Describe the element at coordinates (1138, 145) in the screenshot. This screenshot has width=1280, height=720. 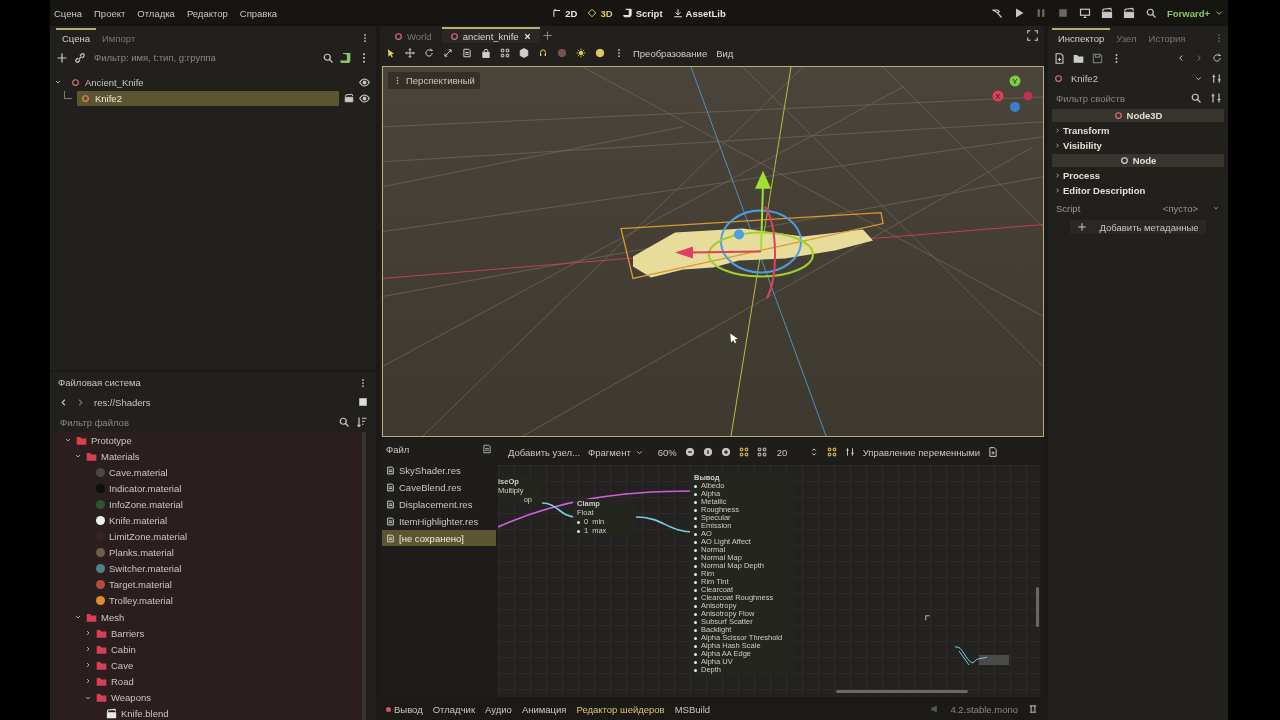
I see `property-group: Visibility` at that location.